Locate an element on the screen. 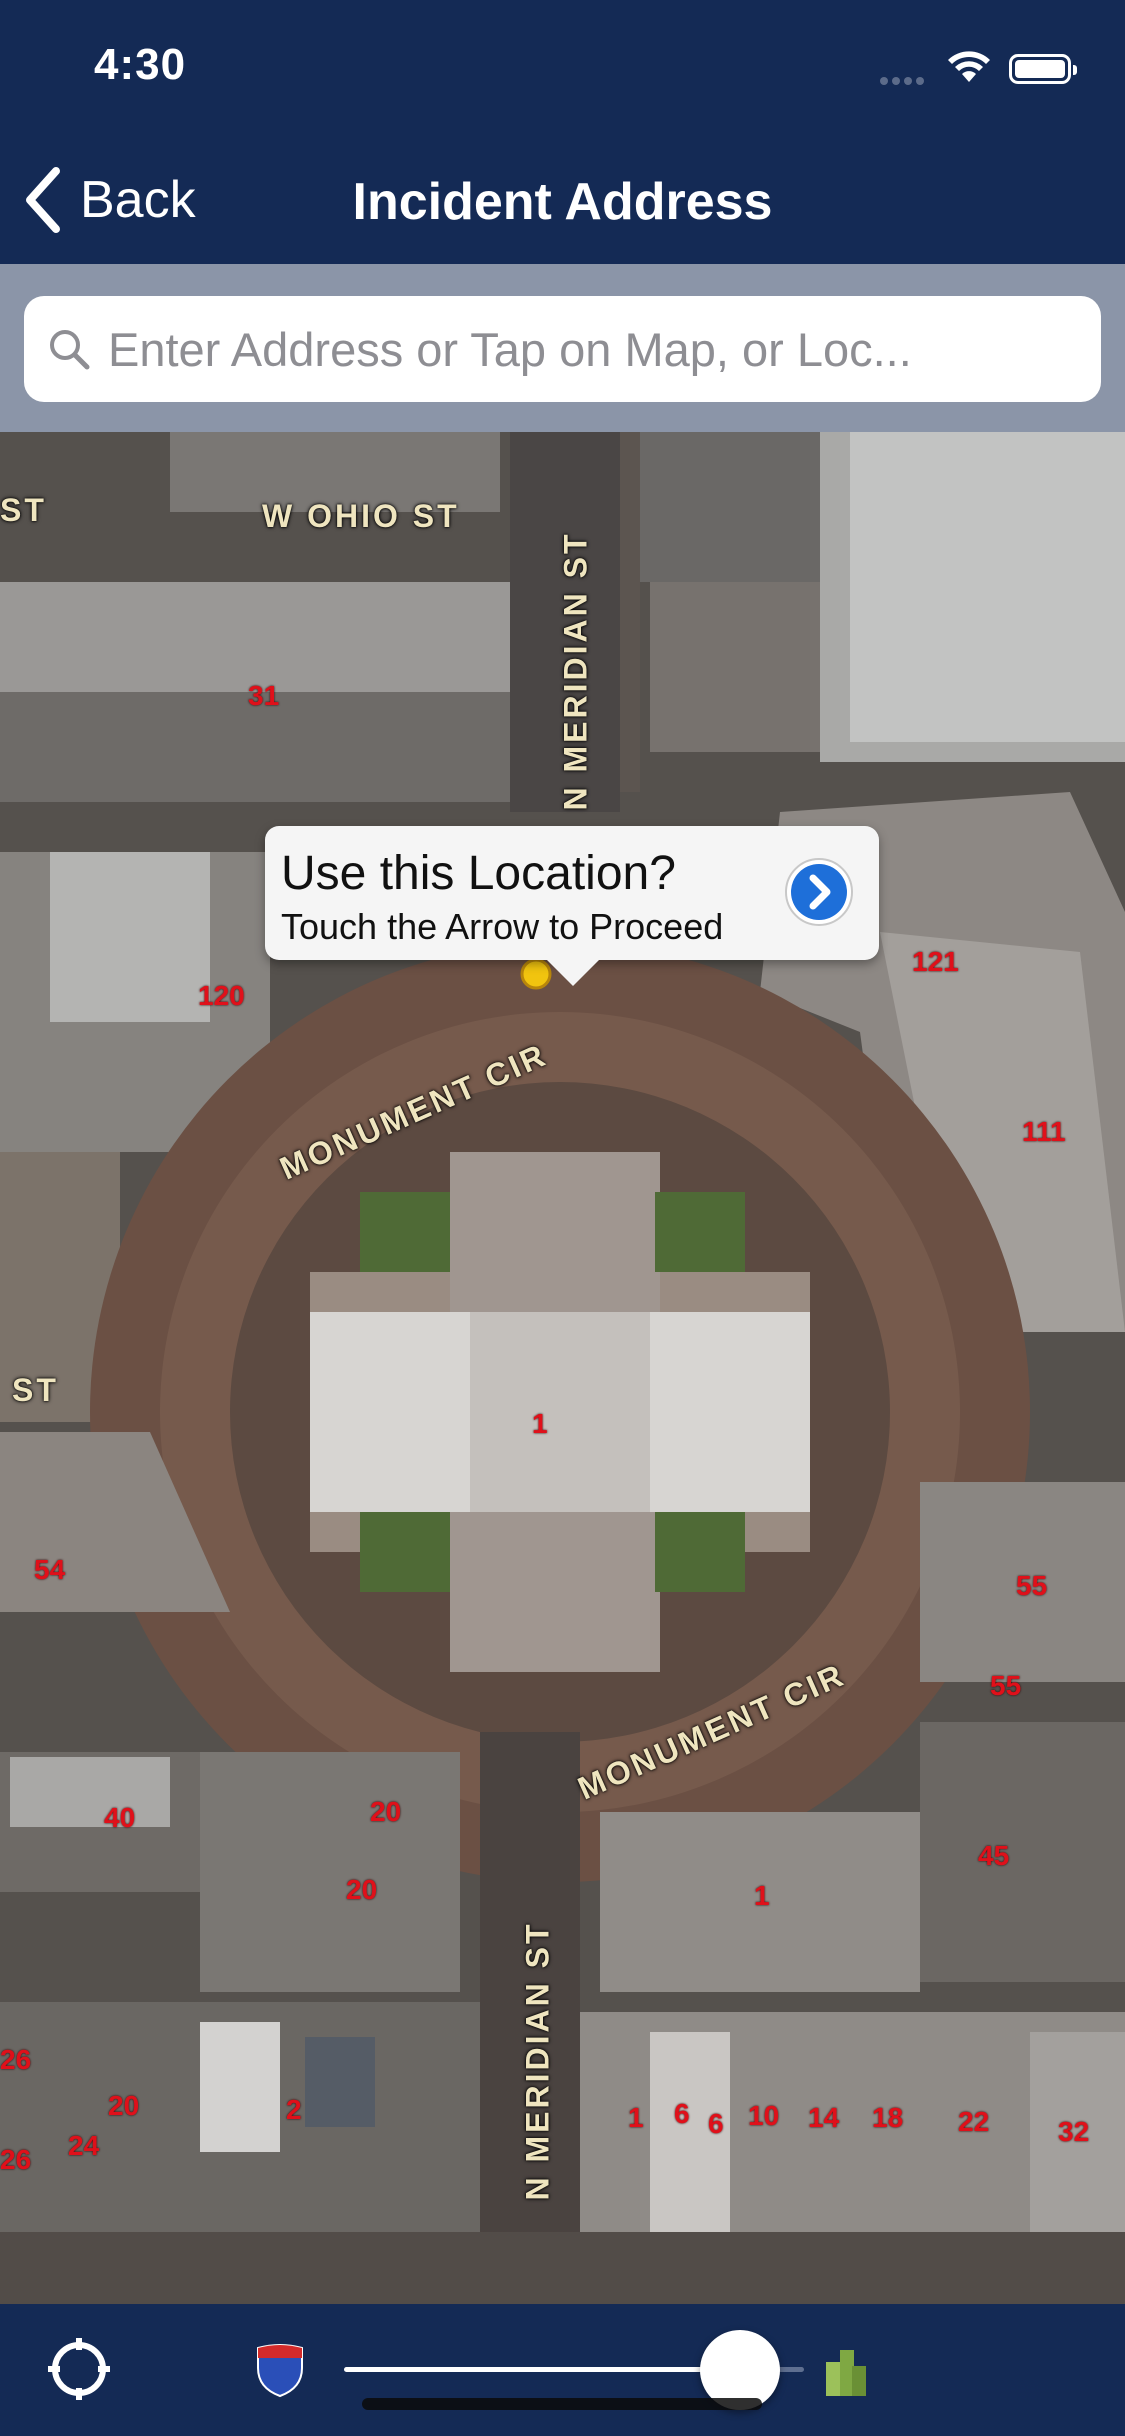  proceed-arrow-icon is located at coordinates (819, 892).